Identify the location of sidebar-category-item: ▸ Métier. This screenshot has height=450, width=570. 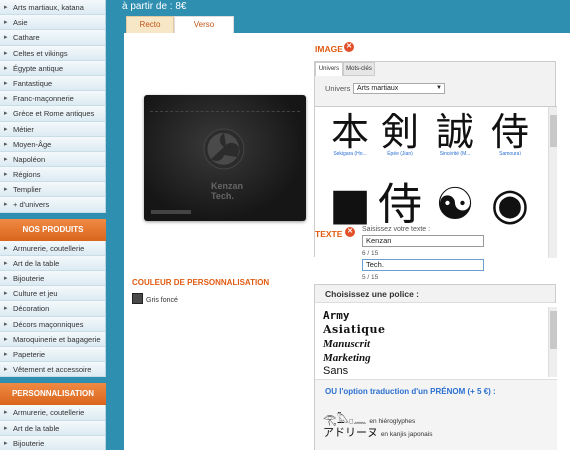
(52, 129).